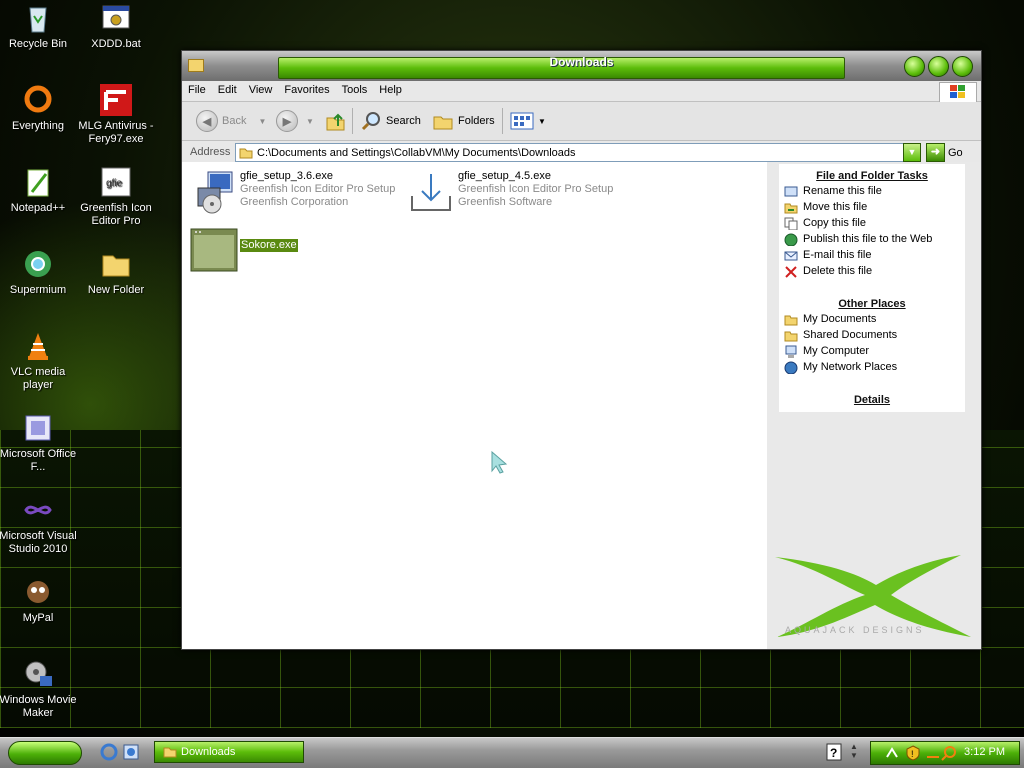  Describe the element at coordinates (114, 183) in the screenshot. I see `svg-text: gfie` at that location.